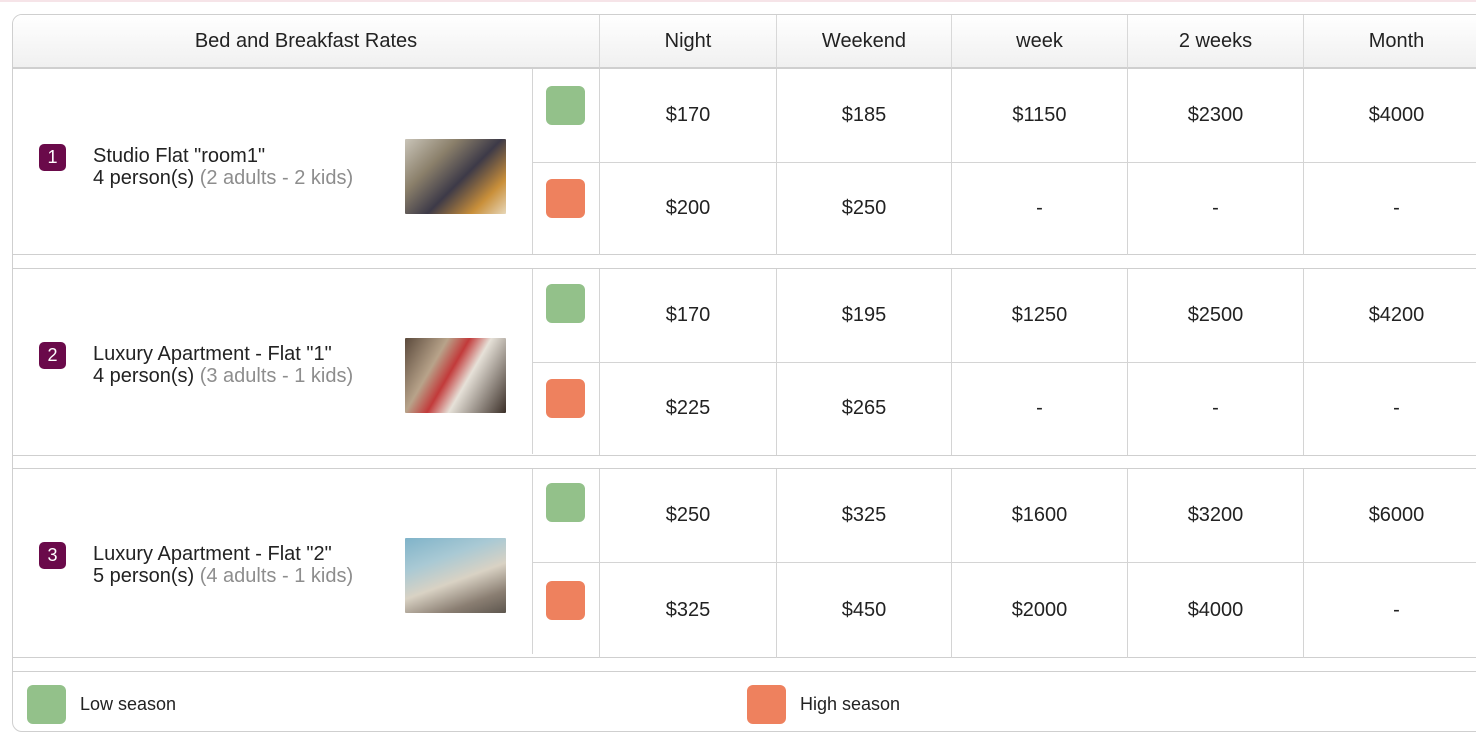  I want to click on price-low-month: $6000, so click(1396, 515).